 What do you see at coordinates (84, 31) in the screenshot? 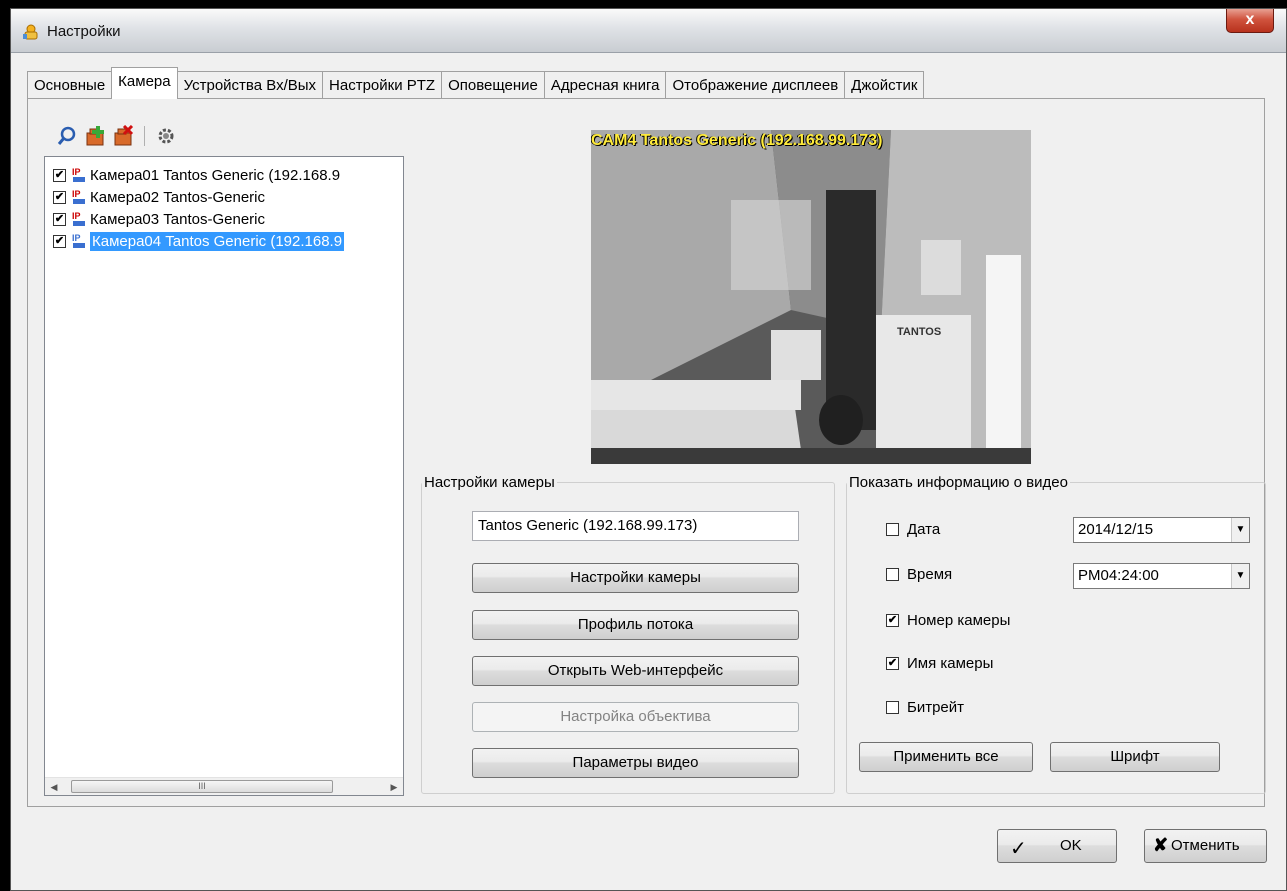
I see `window-title: Настройки` at bounding box center [84, 31].